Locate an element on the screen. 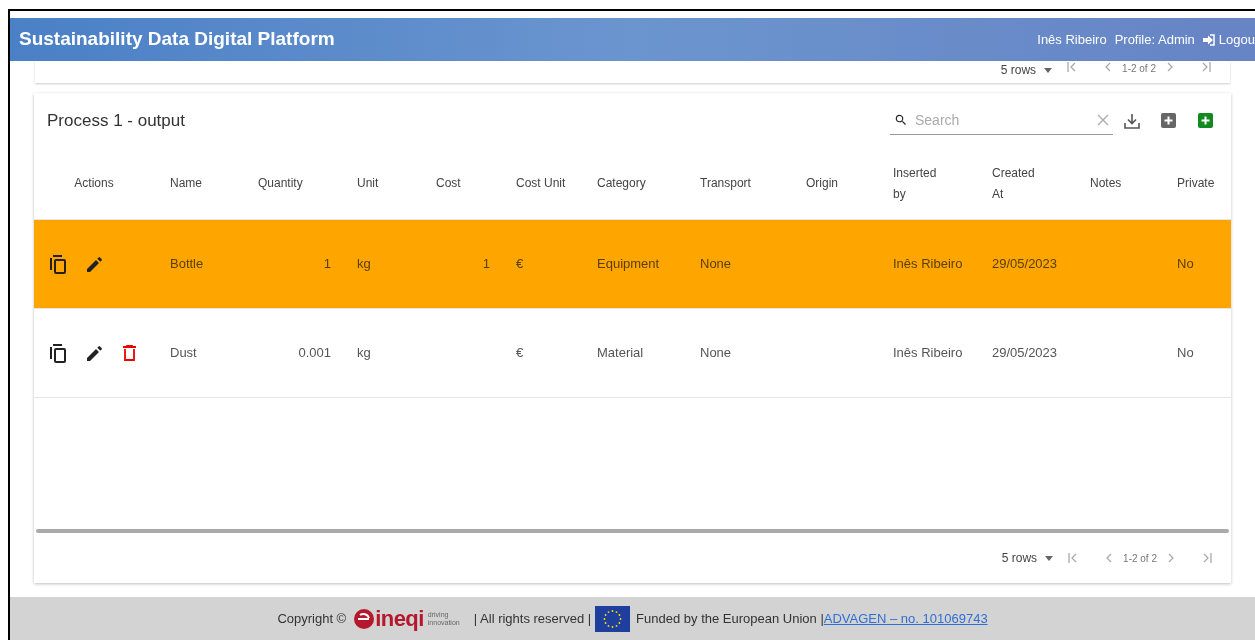 The image size is (1255, 640). column-header: Private is located at coordinates (1196, 183).